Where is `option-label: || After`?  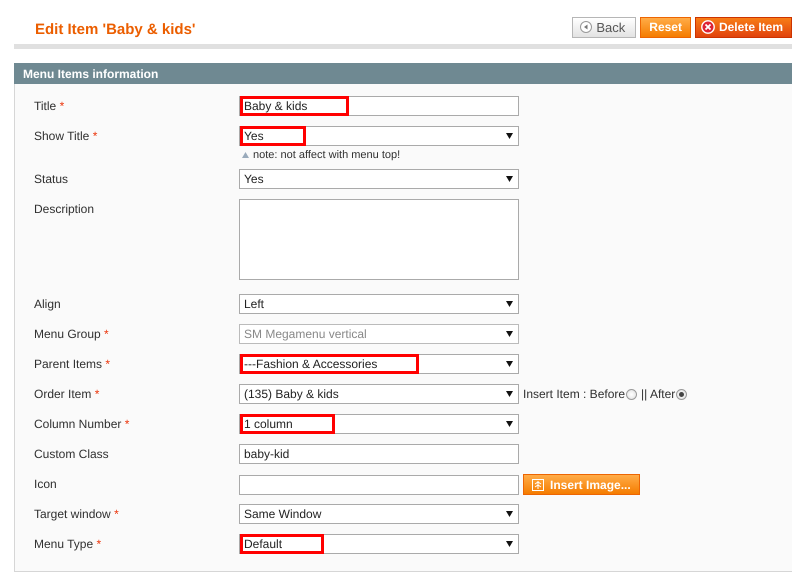 option-label: || After is located at coordinates (658, 394).